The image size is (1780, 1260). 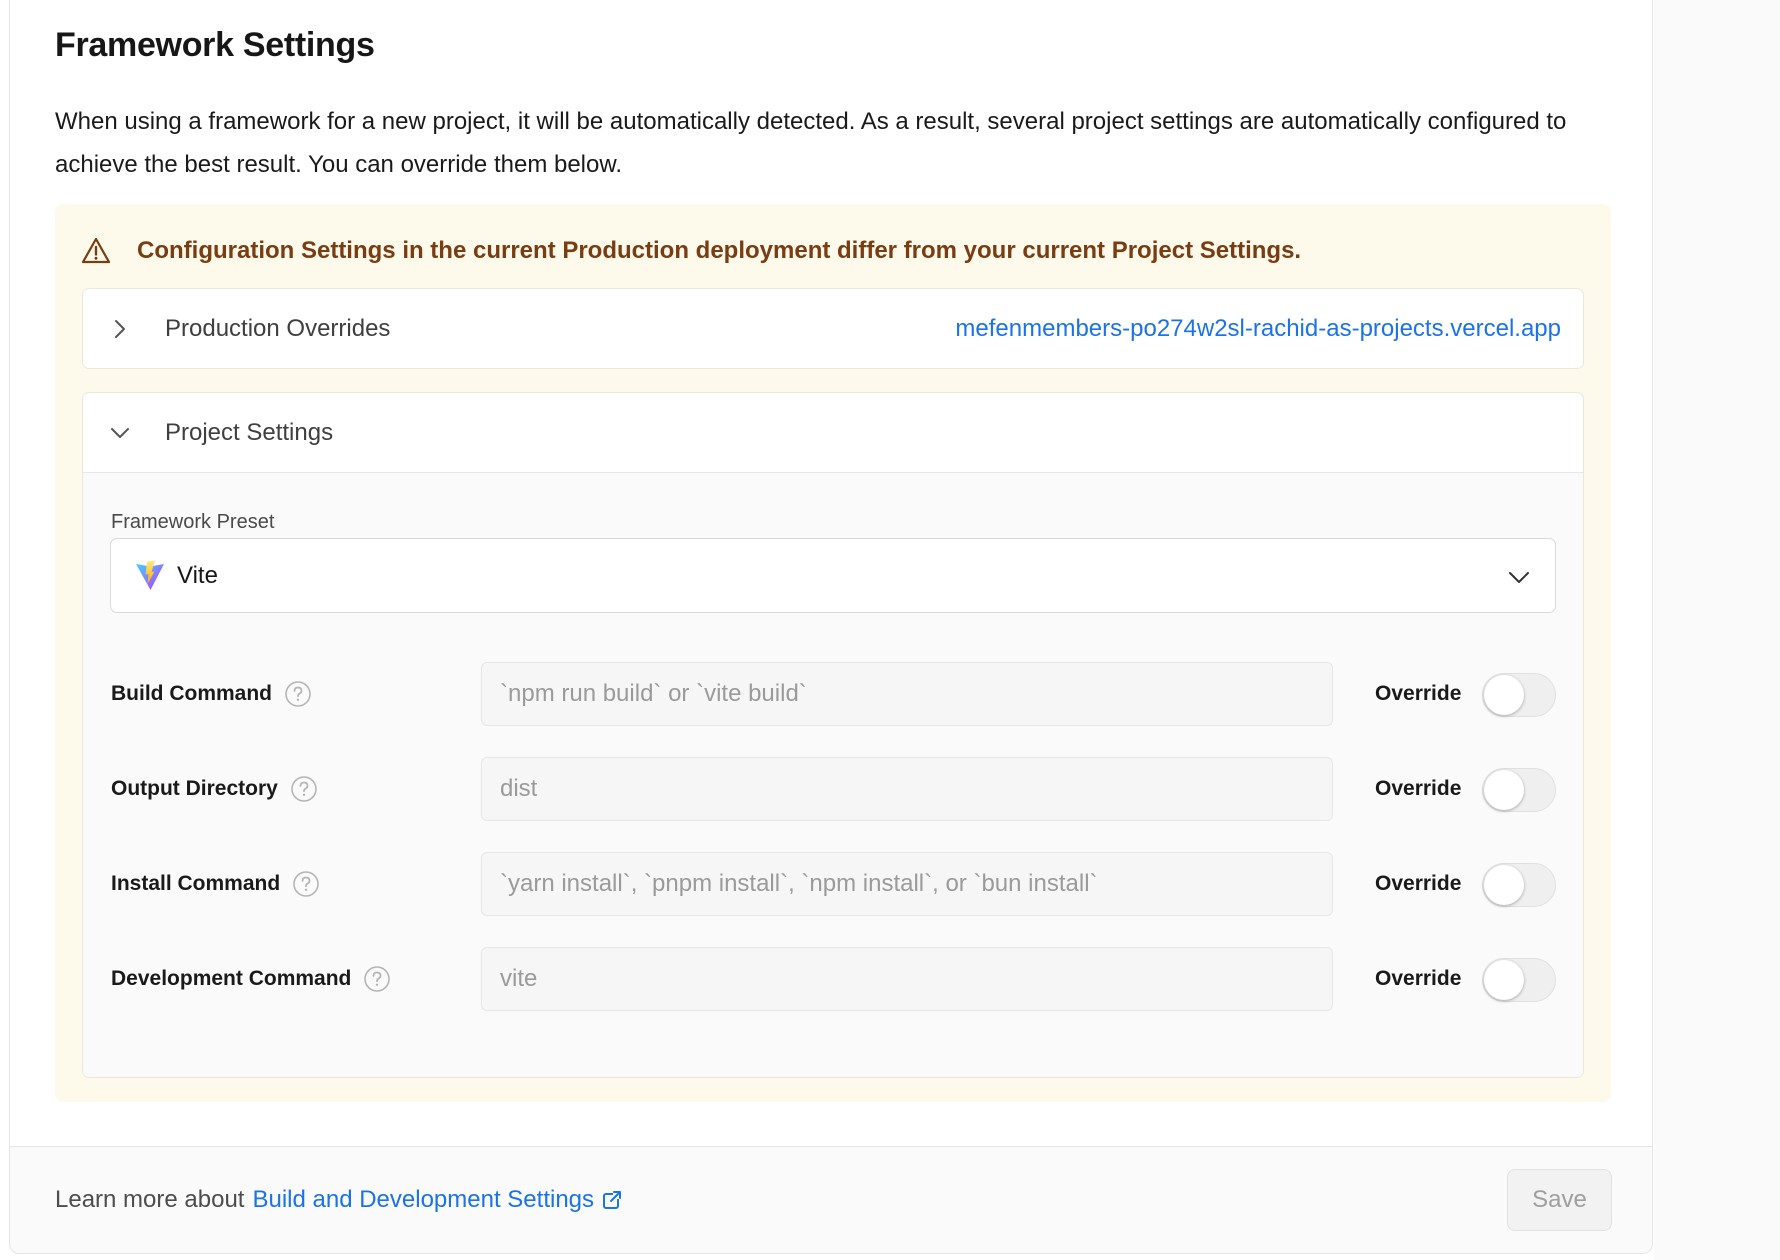 I want to click on install-command-input, so click(x=907, y=884).